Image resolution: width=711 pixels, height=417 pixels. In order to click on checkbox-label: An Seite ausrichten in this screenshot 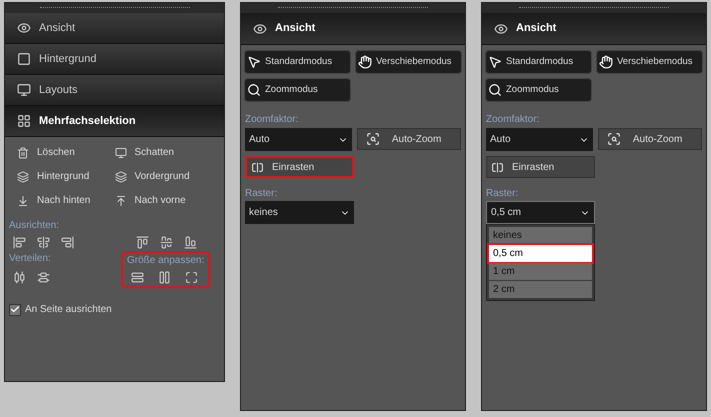, I will do `click(68, 310)`.